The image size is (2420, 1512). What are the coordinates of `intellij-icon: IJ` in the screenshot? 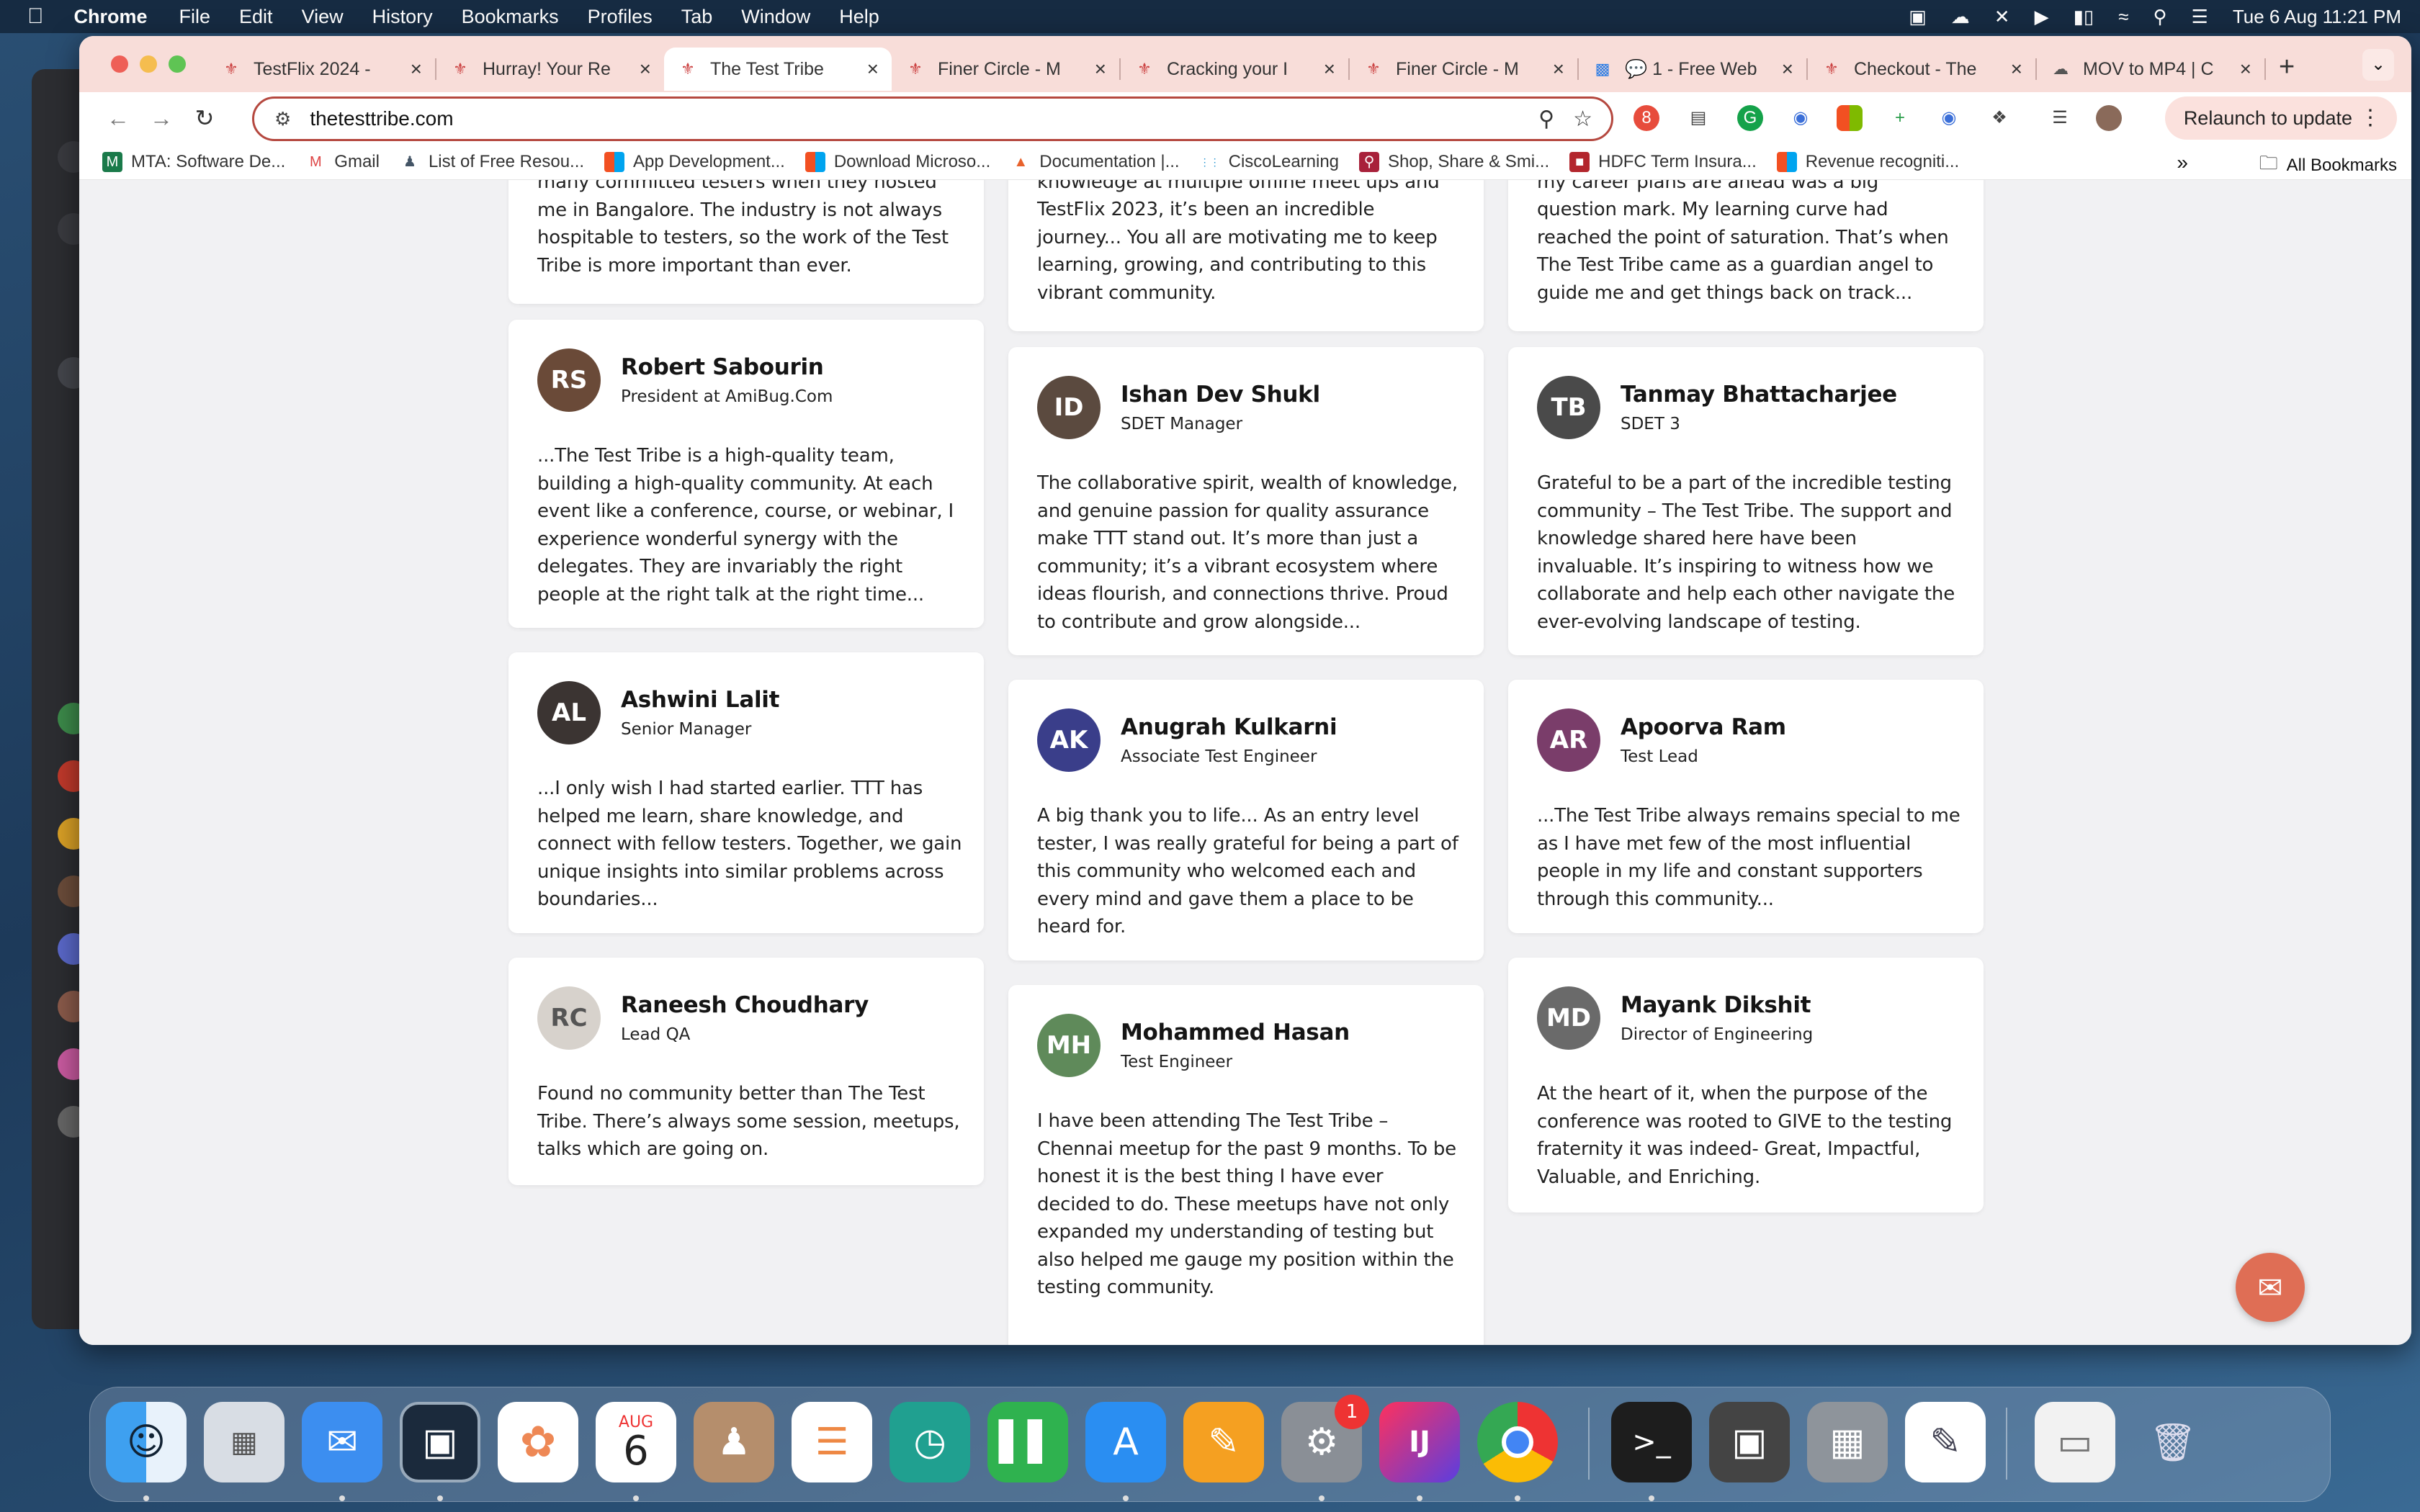 It's located at (1419, 1442).